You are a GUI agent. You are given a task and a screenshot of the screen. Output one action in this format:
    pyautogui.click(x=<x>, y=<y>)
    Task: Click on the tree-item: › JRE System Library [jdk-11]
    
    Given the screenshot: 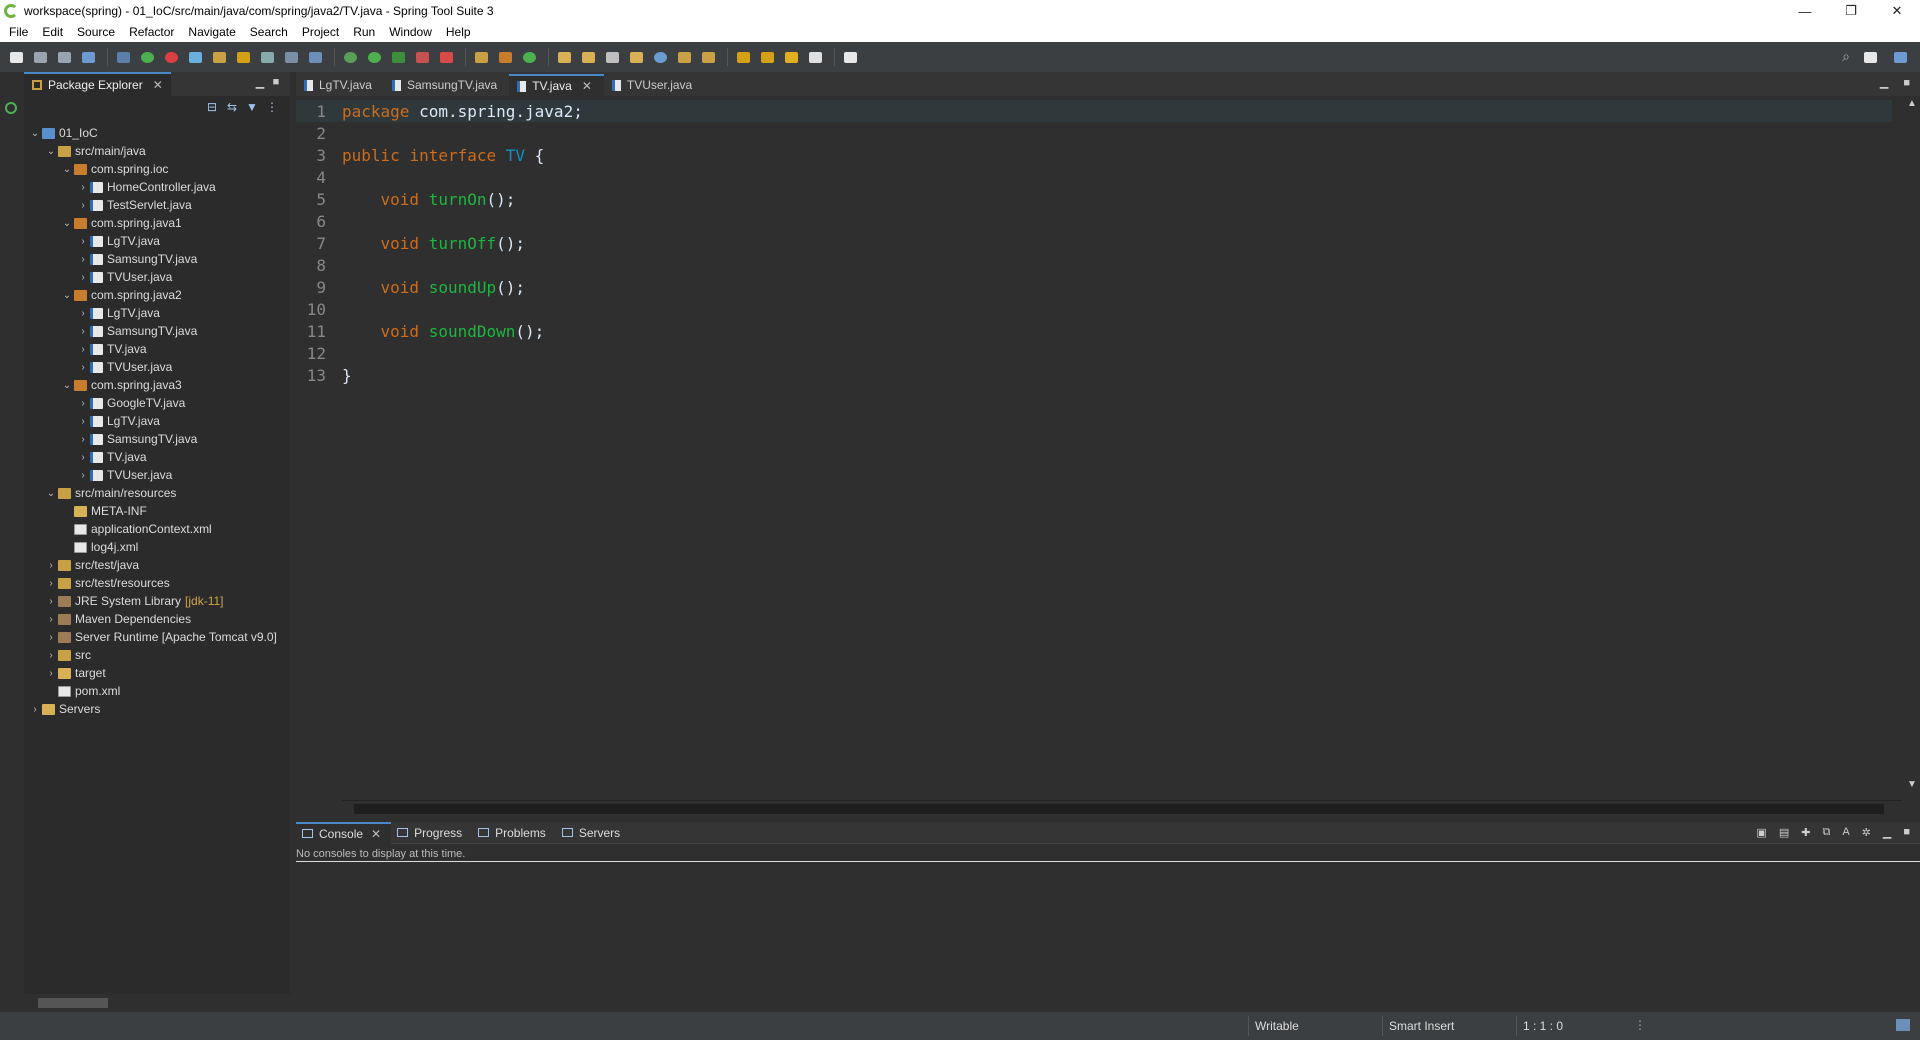 What is the action you would take?
    pyautogui.click(x=133, y=601)
    